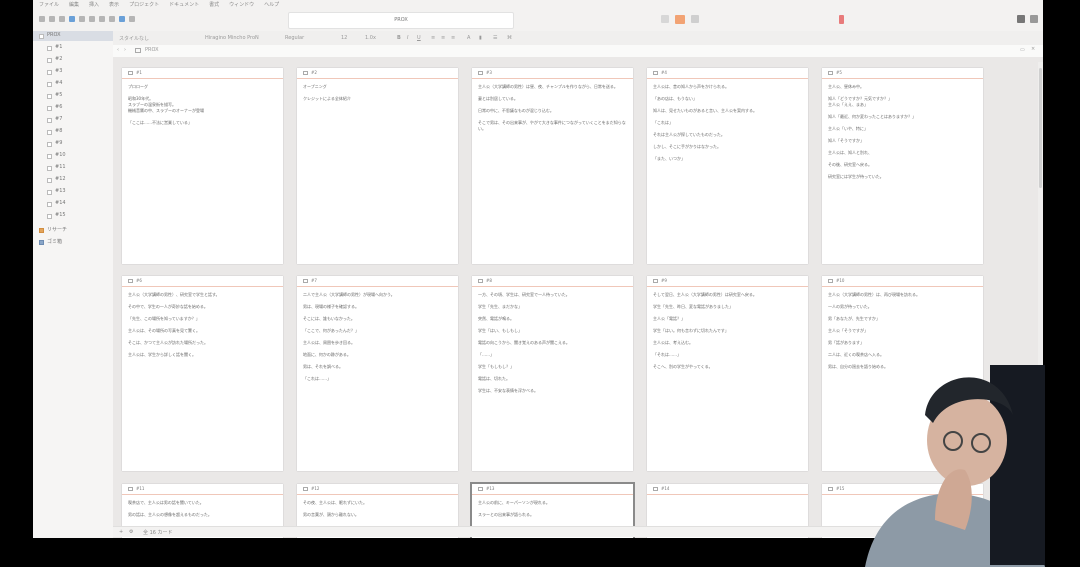 The width and height of the screenshot is (1080, 567). Describe the element at coordinates (241, 4) in the screenshot. I see `menu-item: ウィンドウ` at that location.